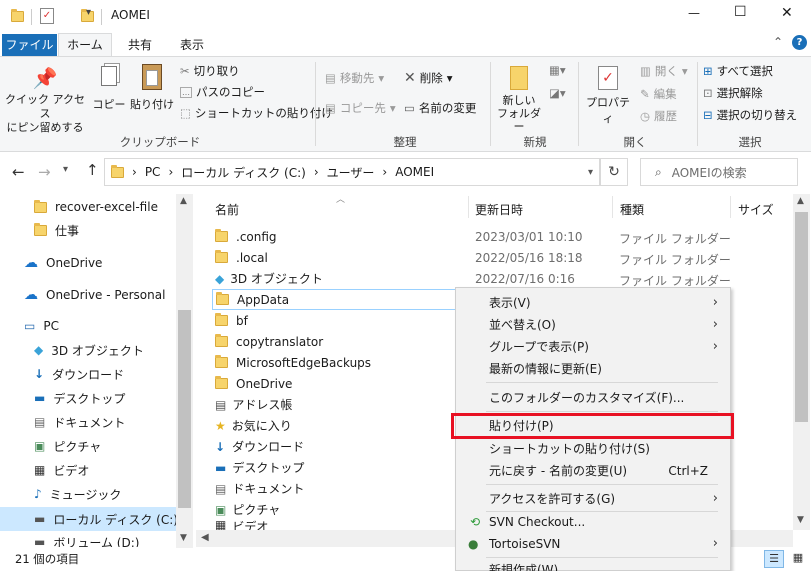  I want to click on nav-item: recover-excel-file, so click(96, 207).